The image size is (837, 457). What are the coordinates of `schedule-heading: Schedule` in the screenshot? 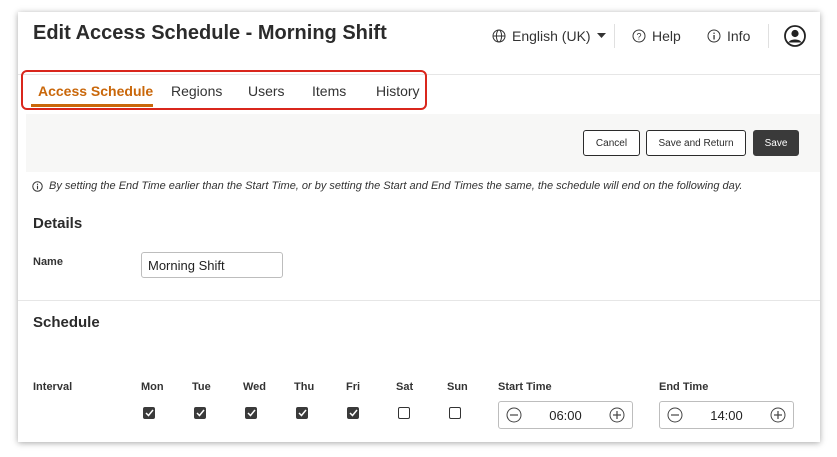 It's located at (66, 322).